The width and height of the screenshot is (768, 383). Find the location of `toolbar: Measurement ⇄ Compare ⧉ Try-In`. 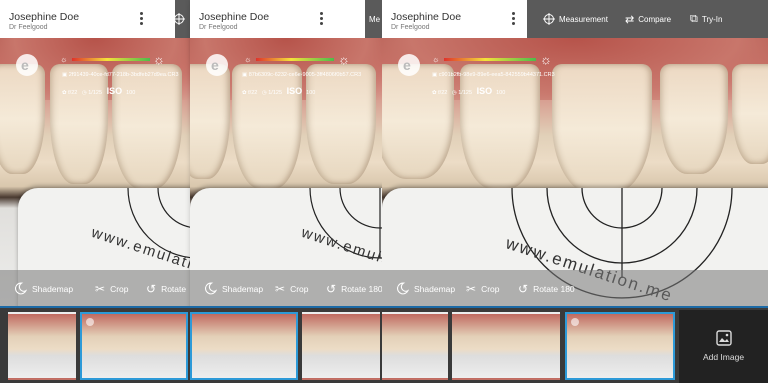

toolbar: Measurement ⇄ Compare ⧉ Try-In is located at coordinates (647, 19).